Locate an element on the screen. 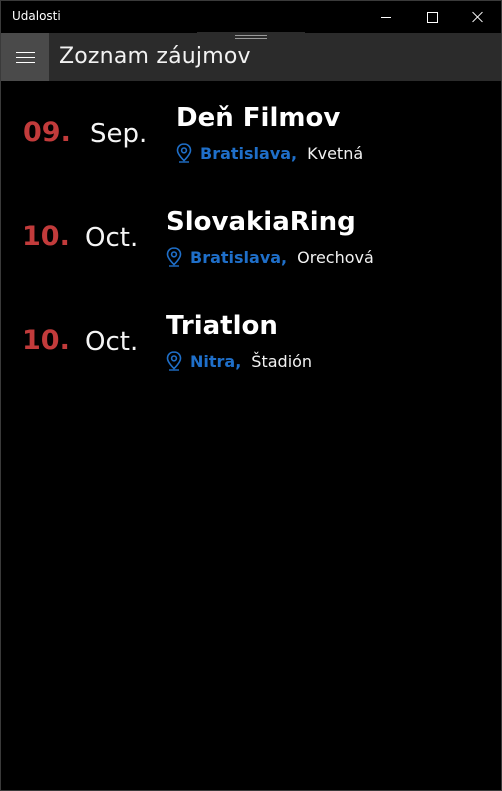 The width and height of the screenshot is (502, 791). close-button is located at coordinates (478, 17).